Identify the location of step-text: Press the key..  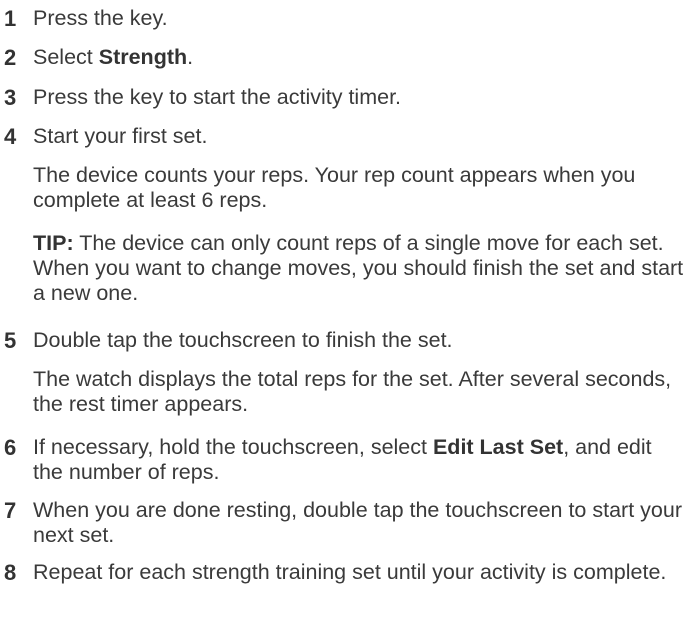
(100, 18).